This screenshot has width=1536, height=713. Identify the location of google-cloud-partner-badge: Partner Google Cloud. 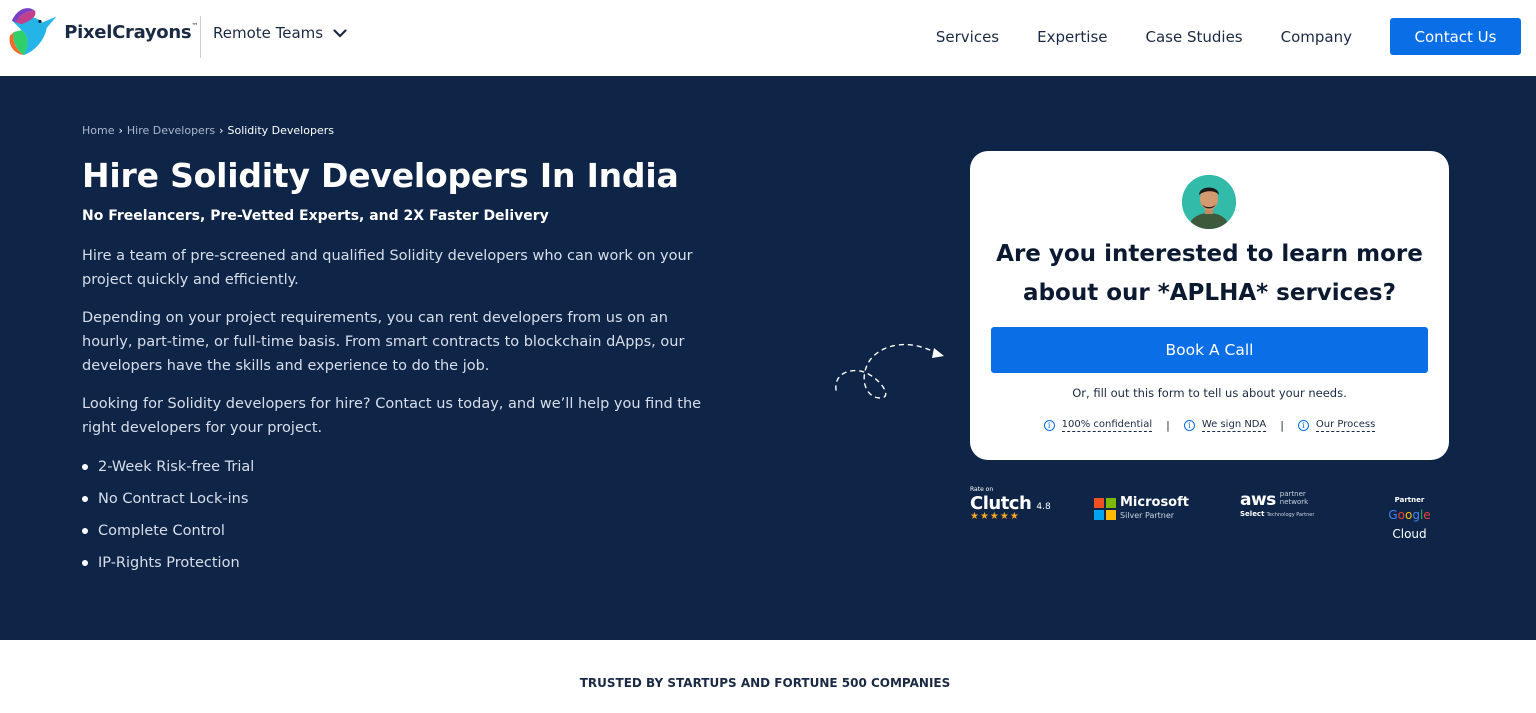
(1409, 519).